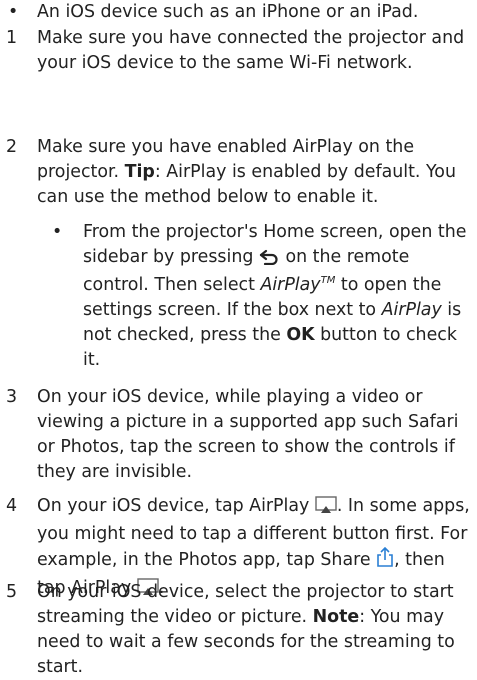  Describe the element at coordinates (326, 509) in the screenshot. I see `airplay-icon` at that location.